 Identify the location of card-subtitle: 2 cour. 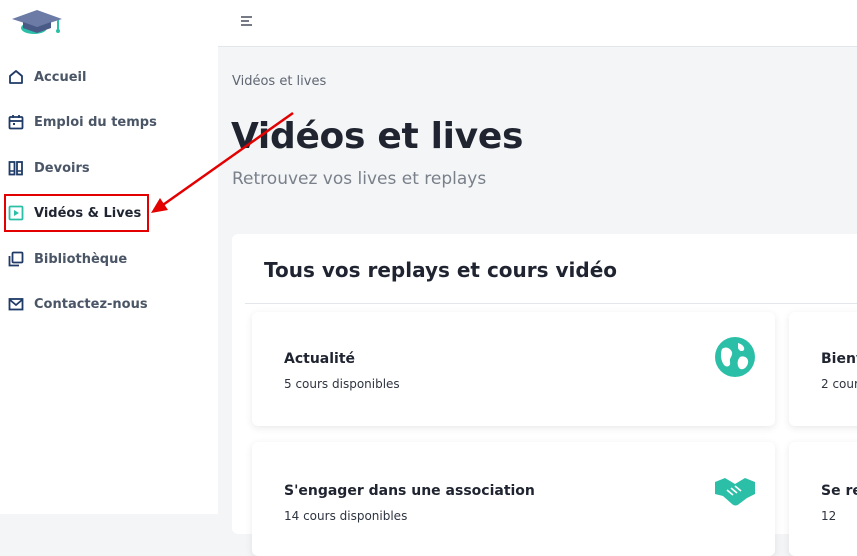
(839, 384).